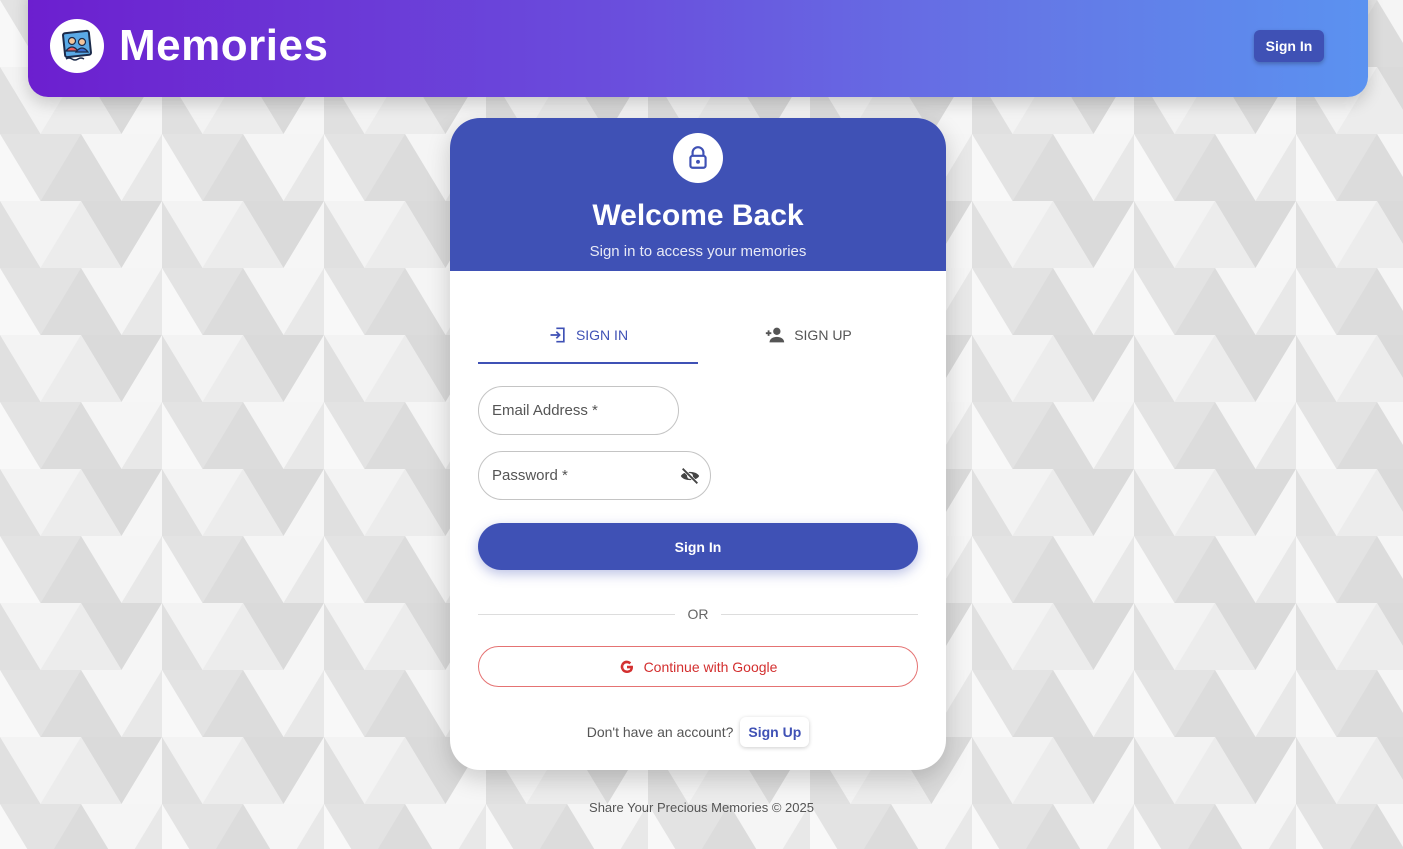 The image size is (1403, 849). Describe the element at coordinates (698, 251) in the screenshot. I see `card-subtitle: Sign in to access your memories` at that location.